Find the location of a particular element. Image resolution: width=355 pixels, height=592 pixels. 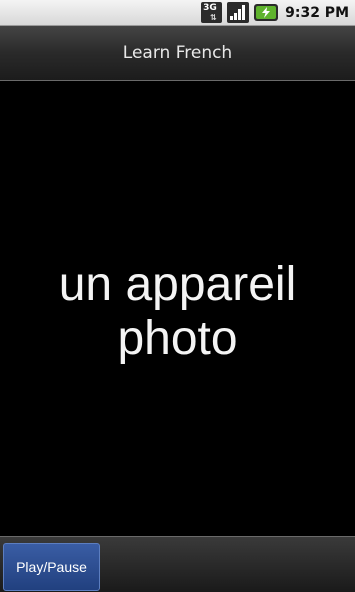

signal-icon is located at coordinates (238, 12).